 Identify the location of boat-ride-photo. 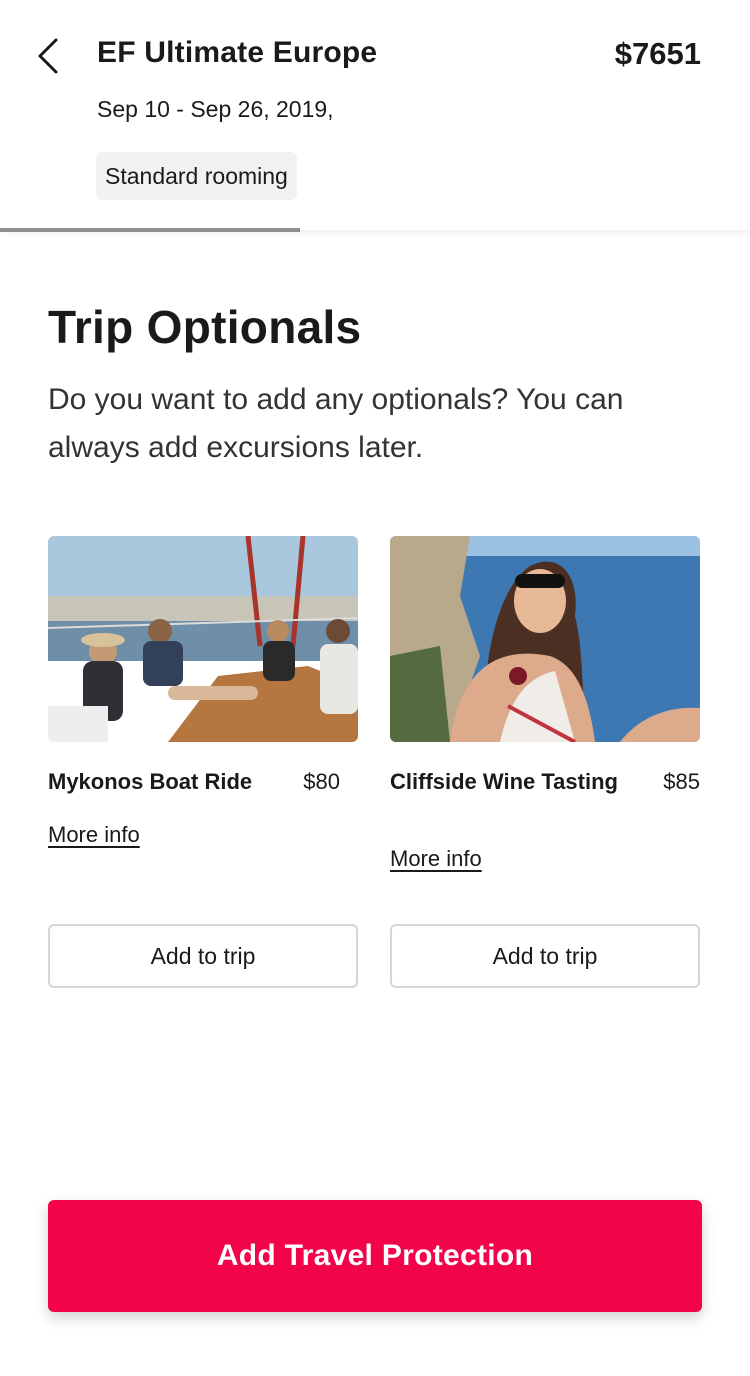
(203, 639).